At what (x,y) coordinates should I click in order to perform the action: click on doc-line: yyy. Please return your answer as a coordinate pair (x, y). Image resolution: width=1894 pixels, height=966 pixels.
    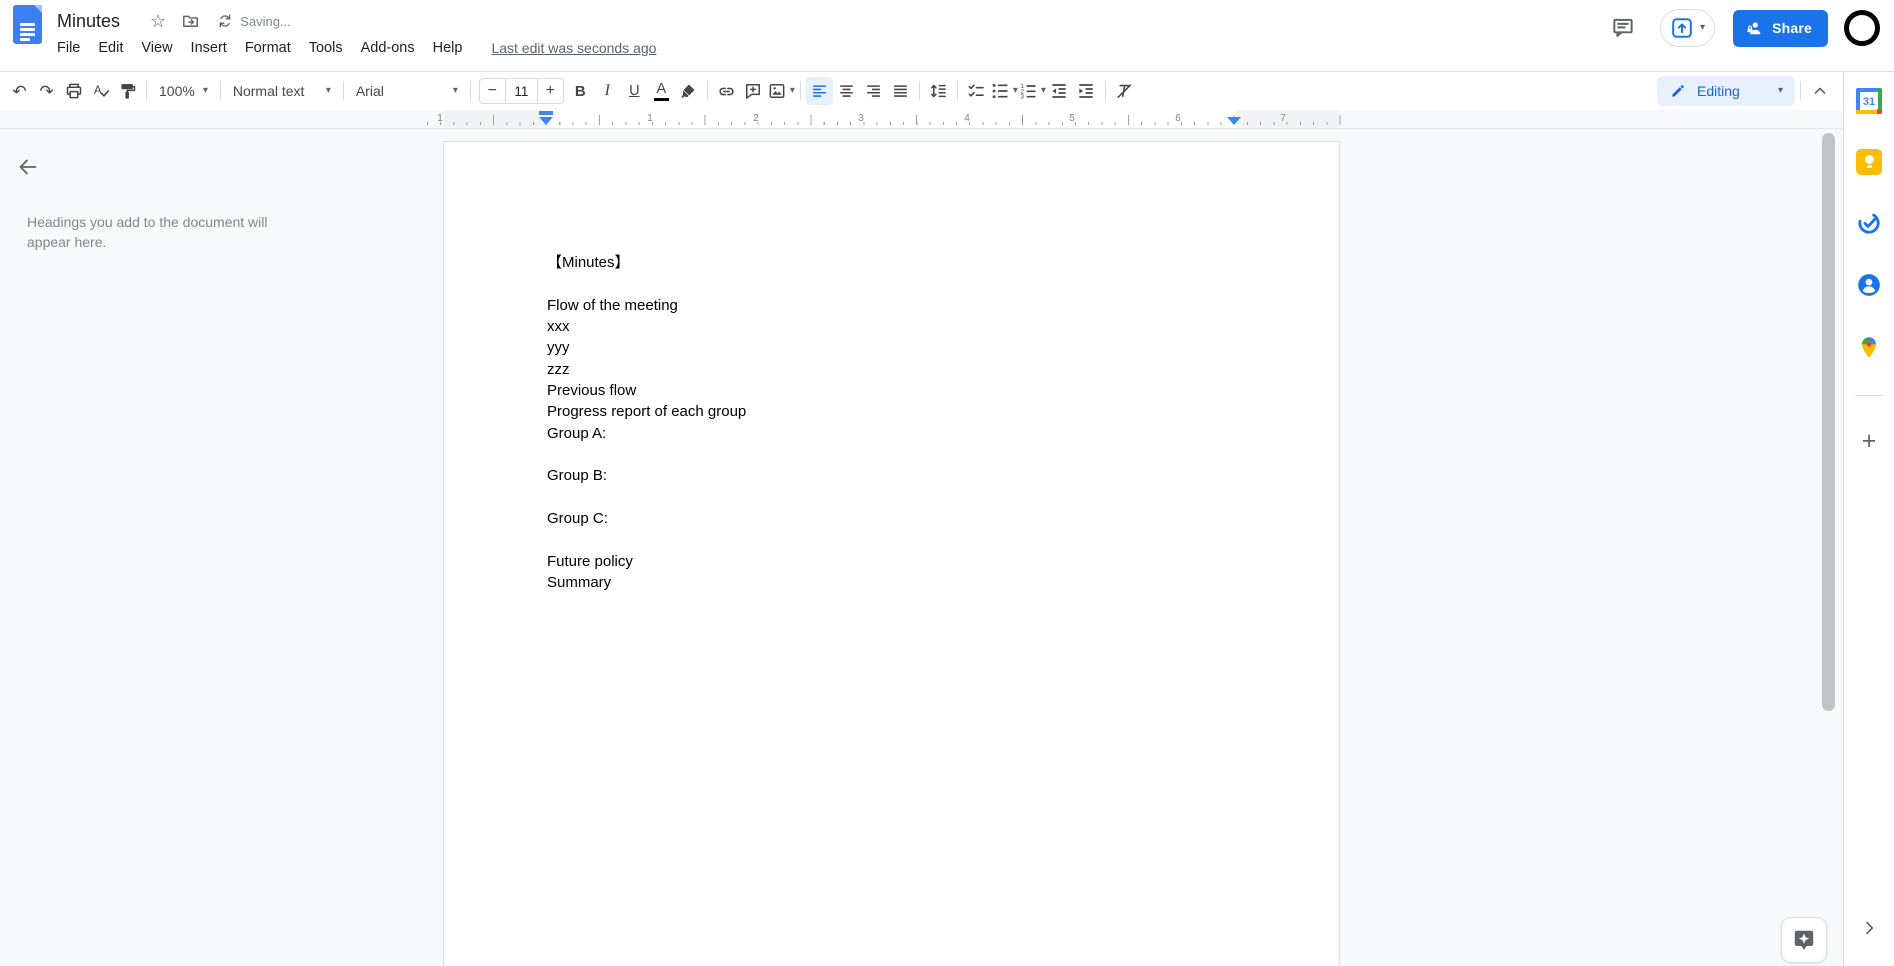
    Looking at the image, I should click on (646, 347).